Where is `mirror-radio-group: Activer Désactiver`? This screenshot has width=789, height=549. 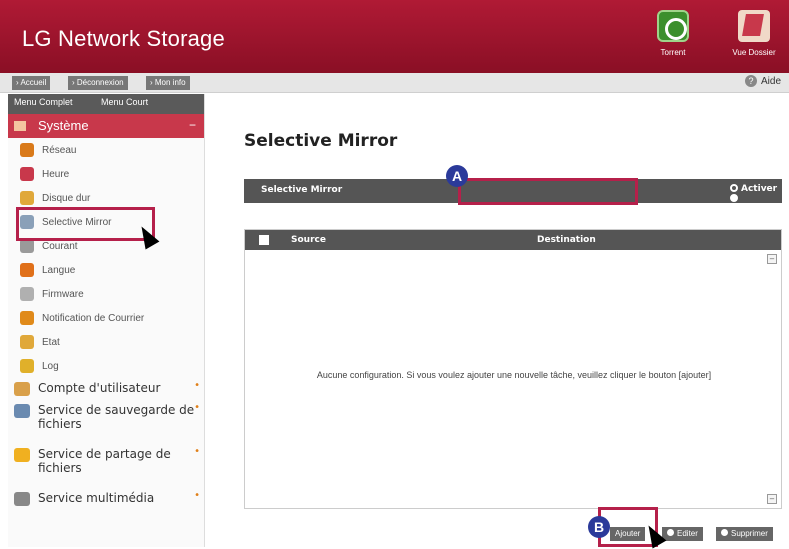 mirror-radio-group: Activer Désactiver is located at coordinates (757, 199).